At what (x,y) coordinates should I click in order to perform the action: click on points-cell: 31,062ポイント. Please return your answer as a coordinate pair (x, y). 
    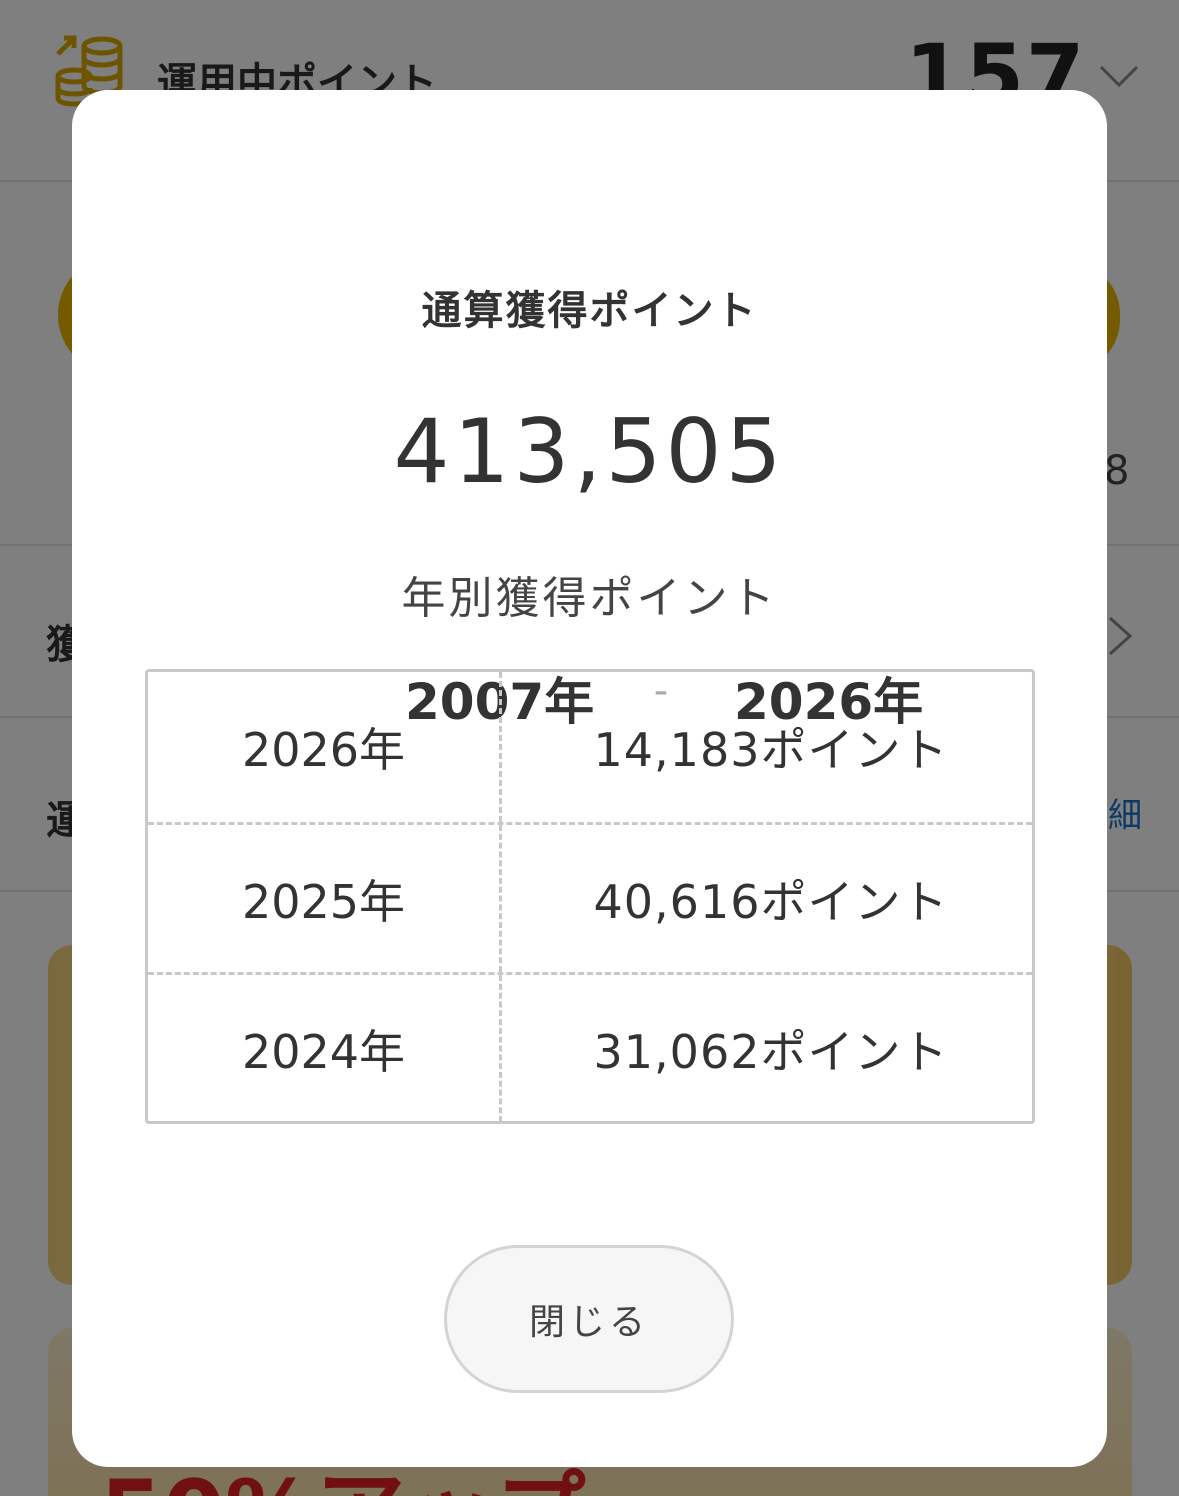
    Looking at the image, I should click on (771, 1051).